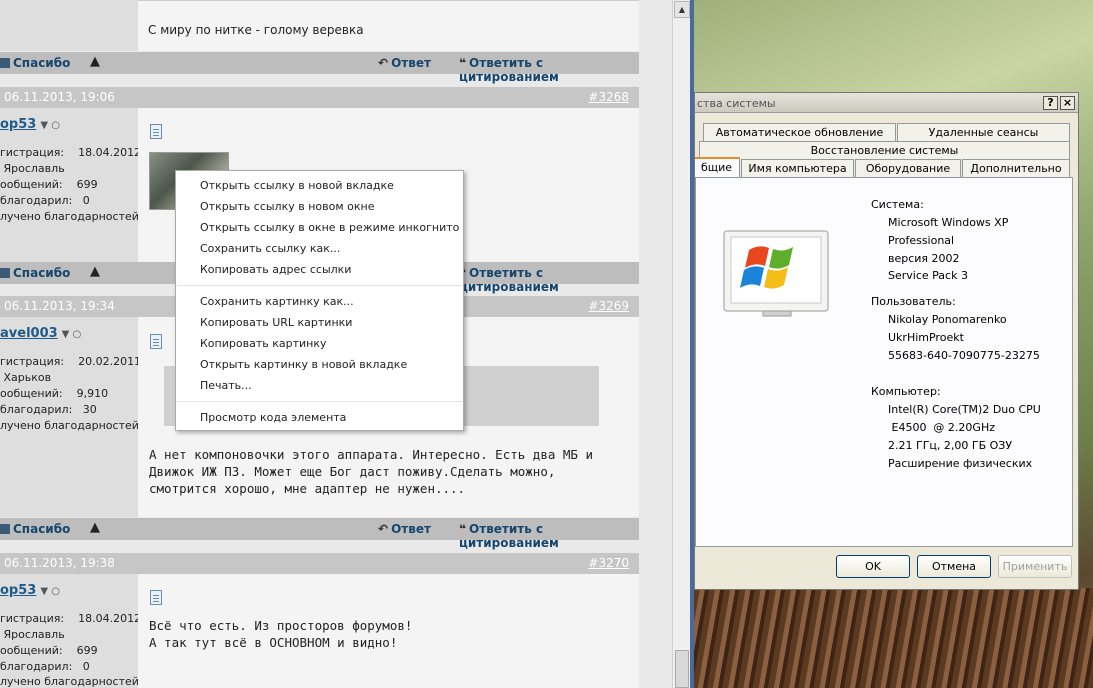 This screenshot has height=688, width=1093. What do you see at coordinates (873, 566) in the screenshot?
I see `ok-button: OK` at bounding box center [873, 566].